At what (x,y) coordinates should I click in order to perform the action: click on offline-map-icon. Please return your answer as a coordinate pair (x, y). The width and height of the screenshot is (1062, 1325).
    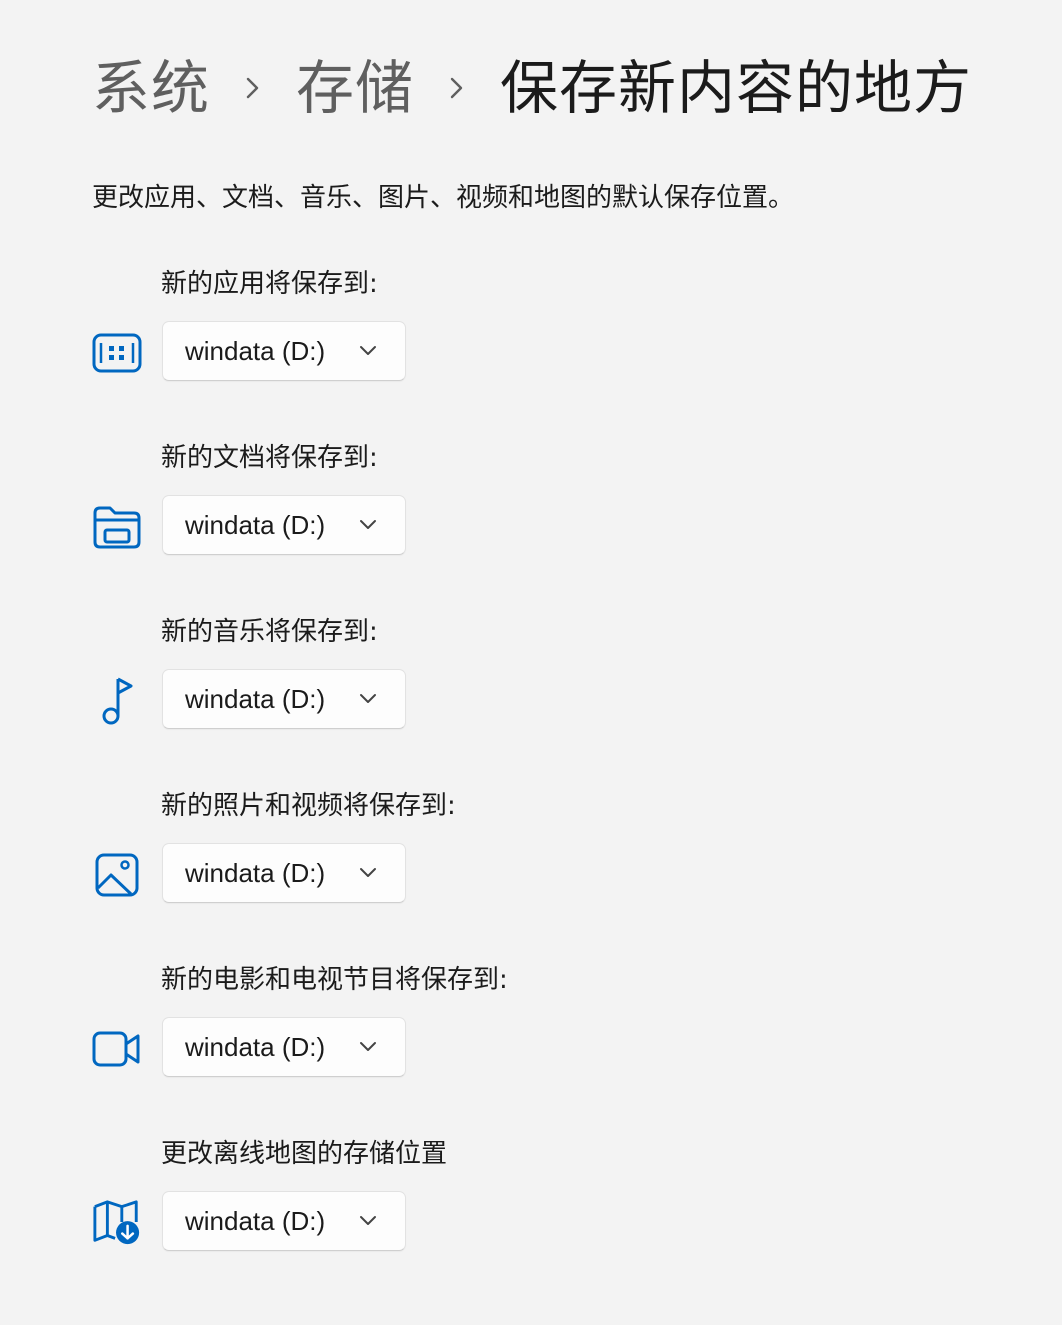
    Looking at the image, I should click on (117, 1223).